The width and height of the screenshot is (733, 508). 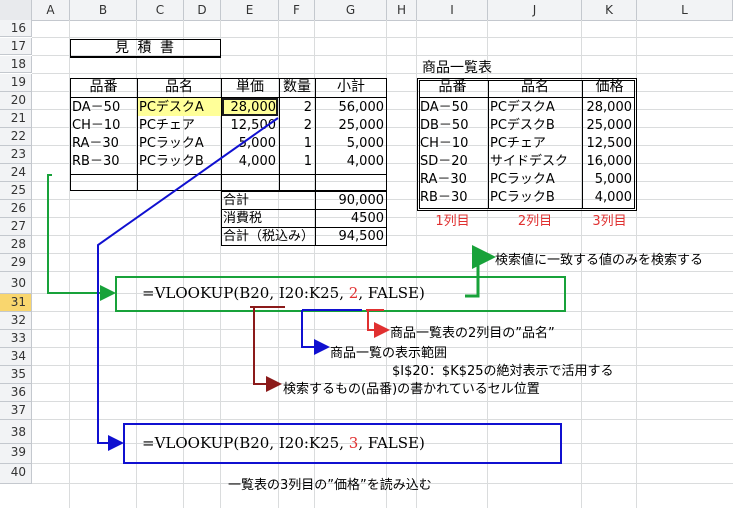 I want to click on arrow-blue-range-pointer, so click(x=315, y=332).